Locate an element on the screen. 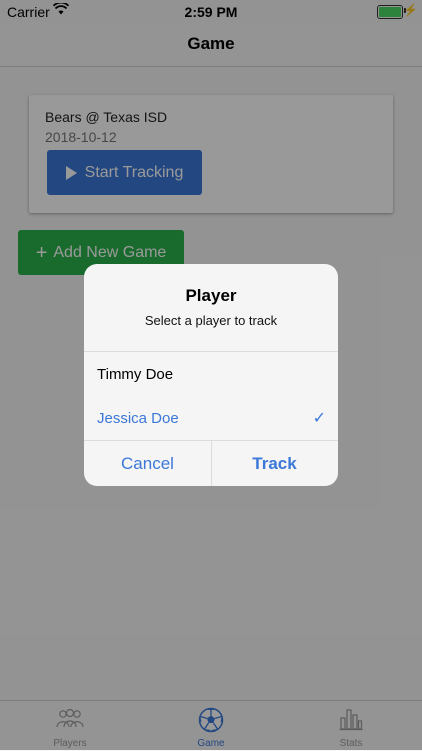  player-option-label: Jessica Doe is located at coordinates (138, 418).